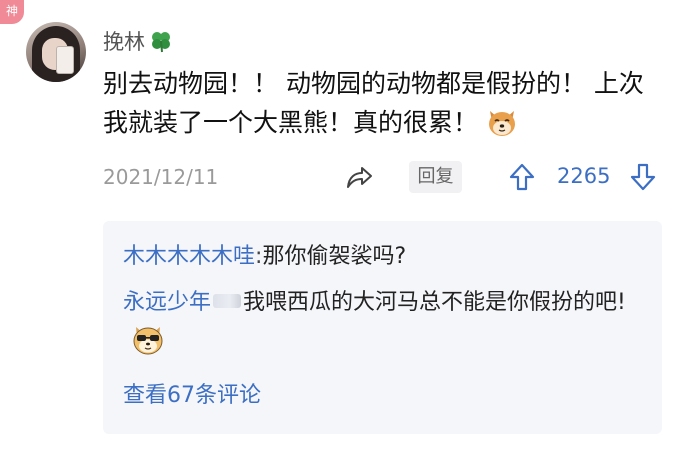 This screenshot has width=690, height=454. I want to click on comment-body: 别去动物园！！ 动物园的动物都是假扮的！ 上次我就装了一个大黑熊！真的很累！, so click(383, 103).